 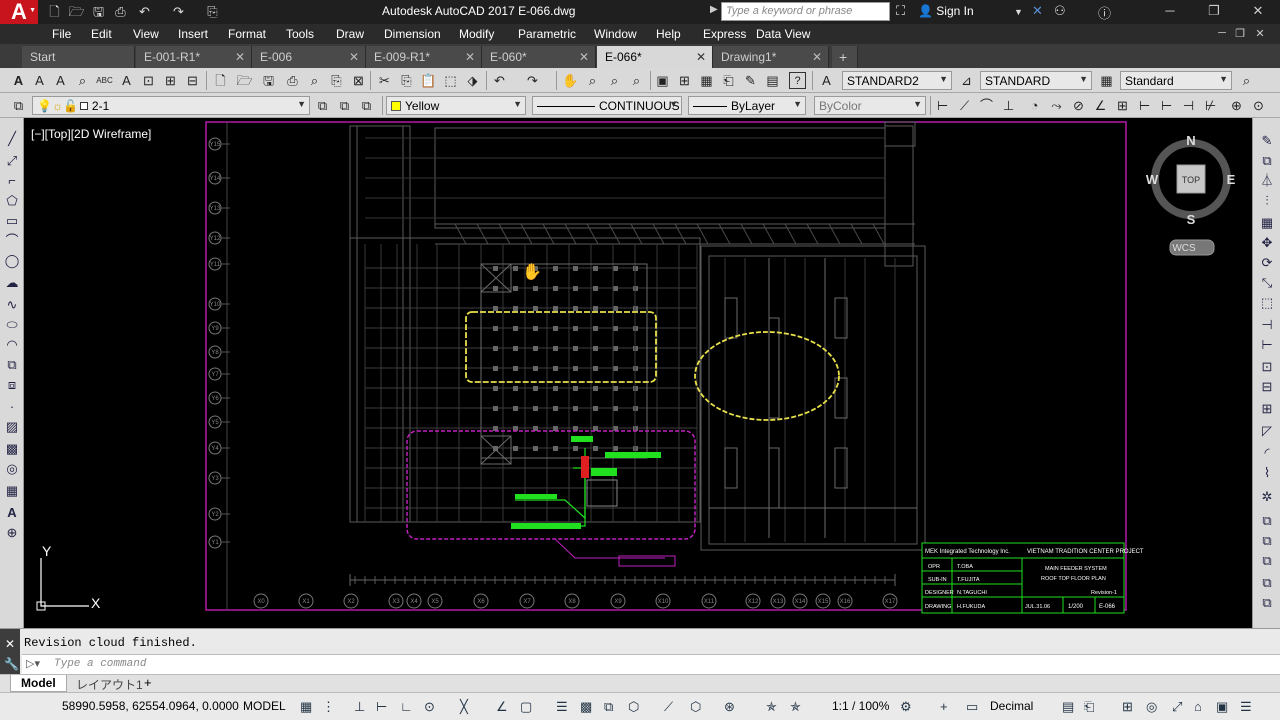 I want to click on scale-icon: ⤡, so click(x=1267, y=283).